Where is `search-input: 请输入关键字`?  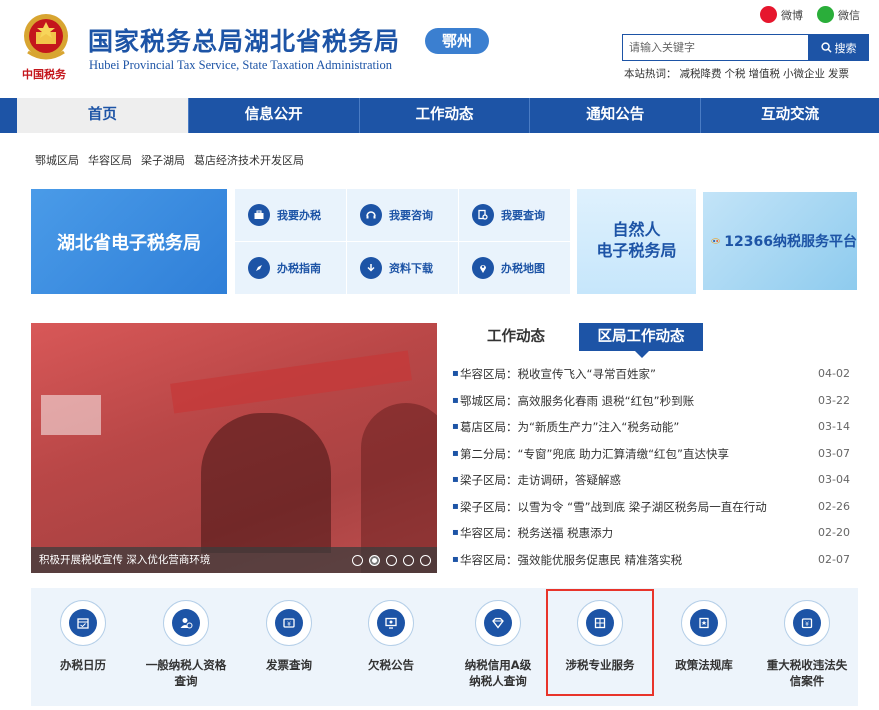
search-input: 请输入关键字 is located at coordinates (715, 47).